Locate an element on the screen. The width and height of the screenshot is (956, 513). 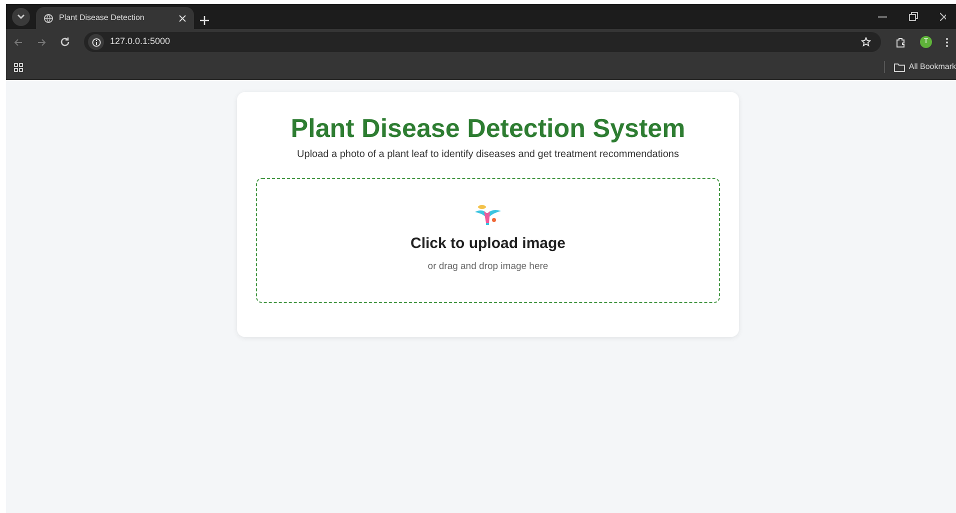
new-tab-button is located at coordinates (204, 20).